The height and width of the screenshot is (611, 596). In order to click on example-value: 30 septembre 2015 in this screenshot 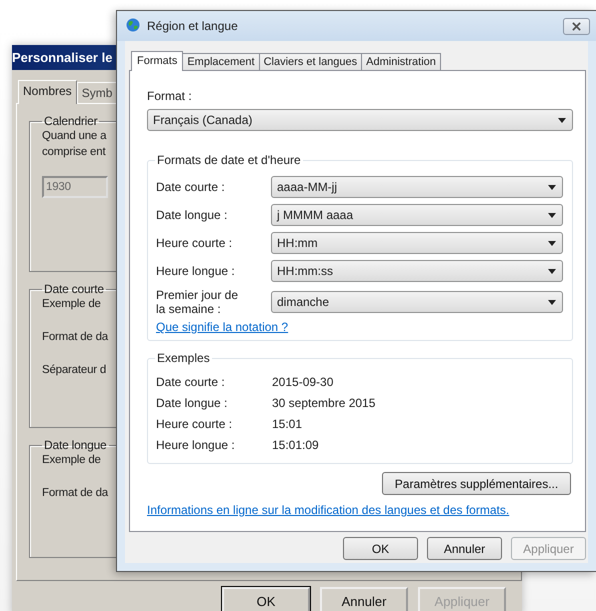, I will do `click(324, 403)`.